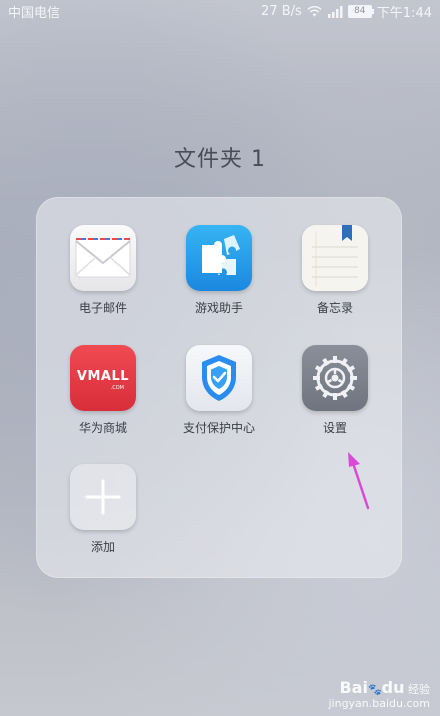 Image resolution: width=440 pixels, height=716 pixels. Describe the element at coordinates (393, 687) in the screenshot. I see `watermark-paw: du` at that location.